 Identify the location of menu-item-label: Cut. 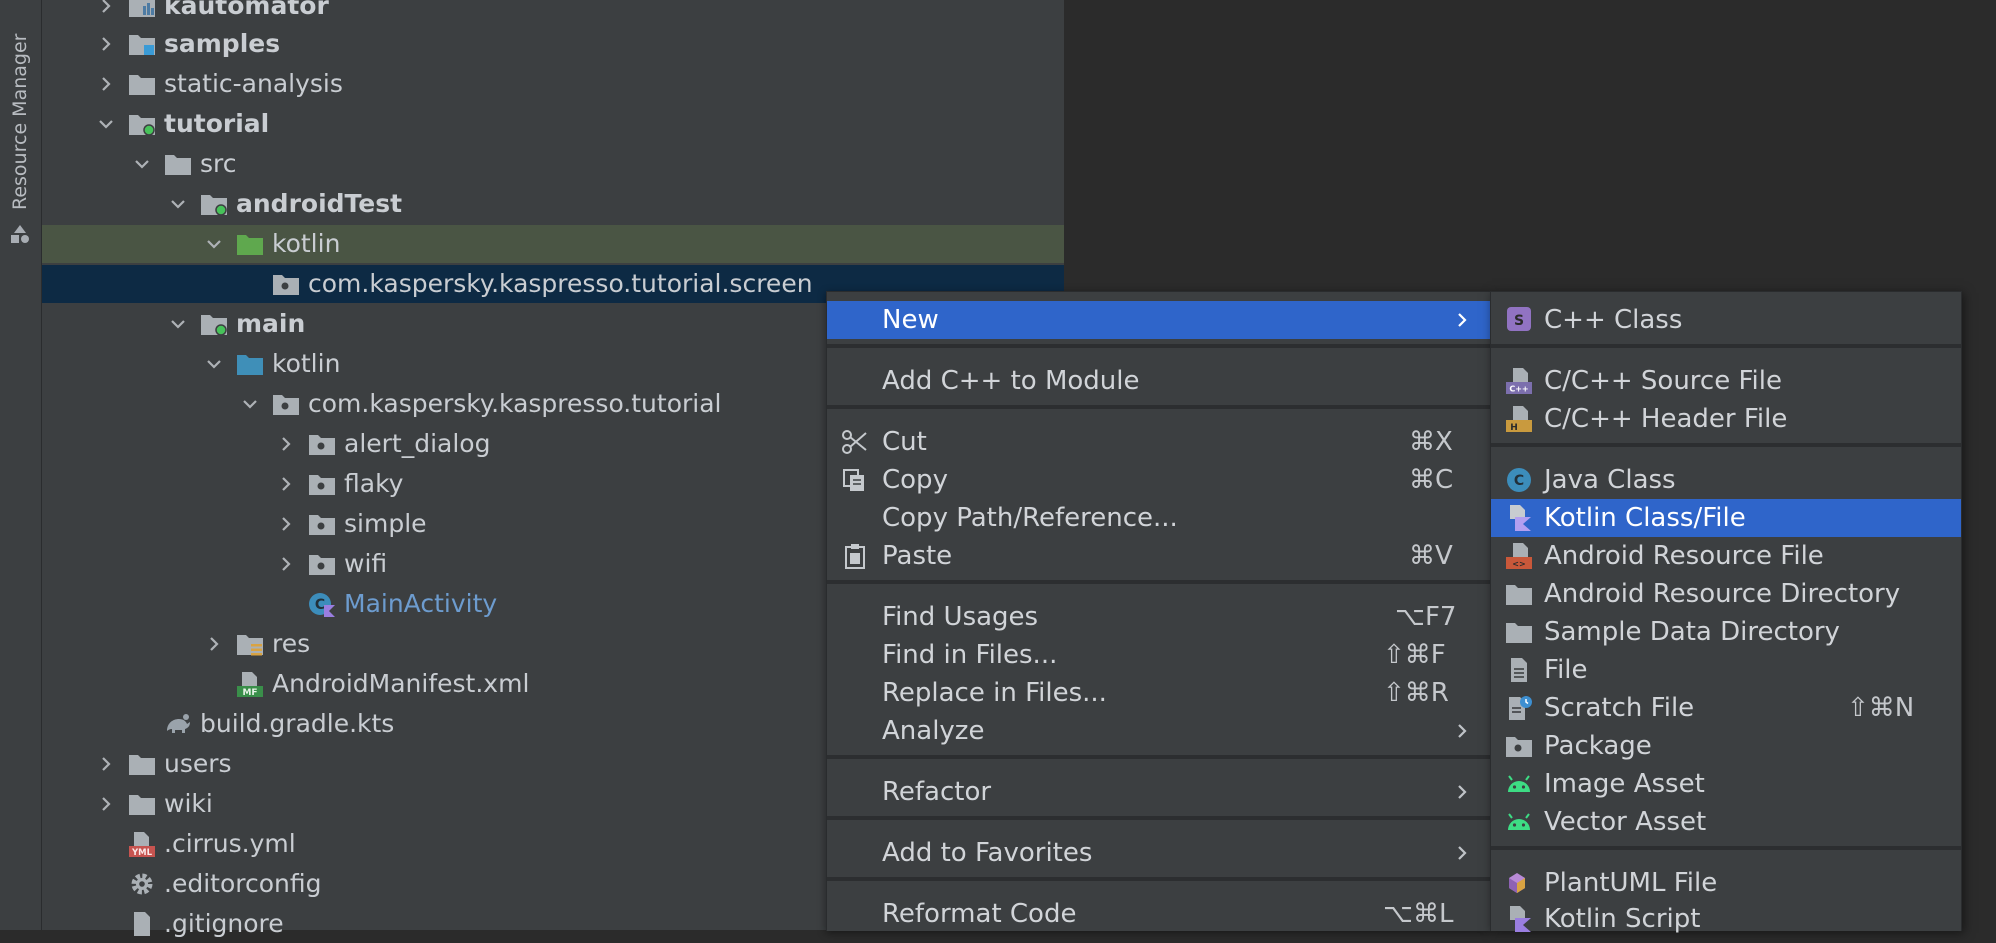
(904, 442).